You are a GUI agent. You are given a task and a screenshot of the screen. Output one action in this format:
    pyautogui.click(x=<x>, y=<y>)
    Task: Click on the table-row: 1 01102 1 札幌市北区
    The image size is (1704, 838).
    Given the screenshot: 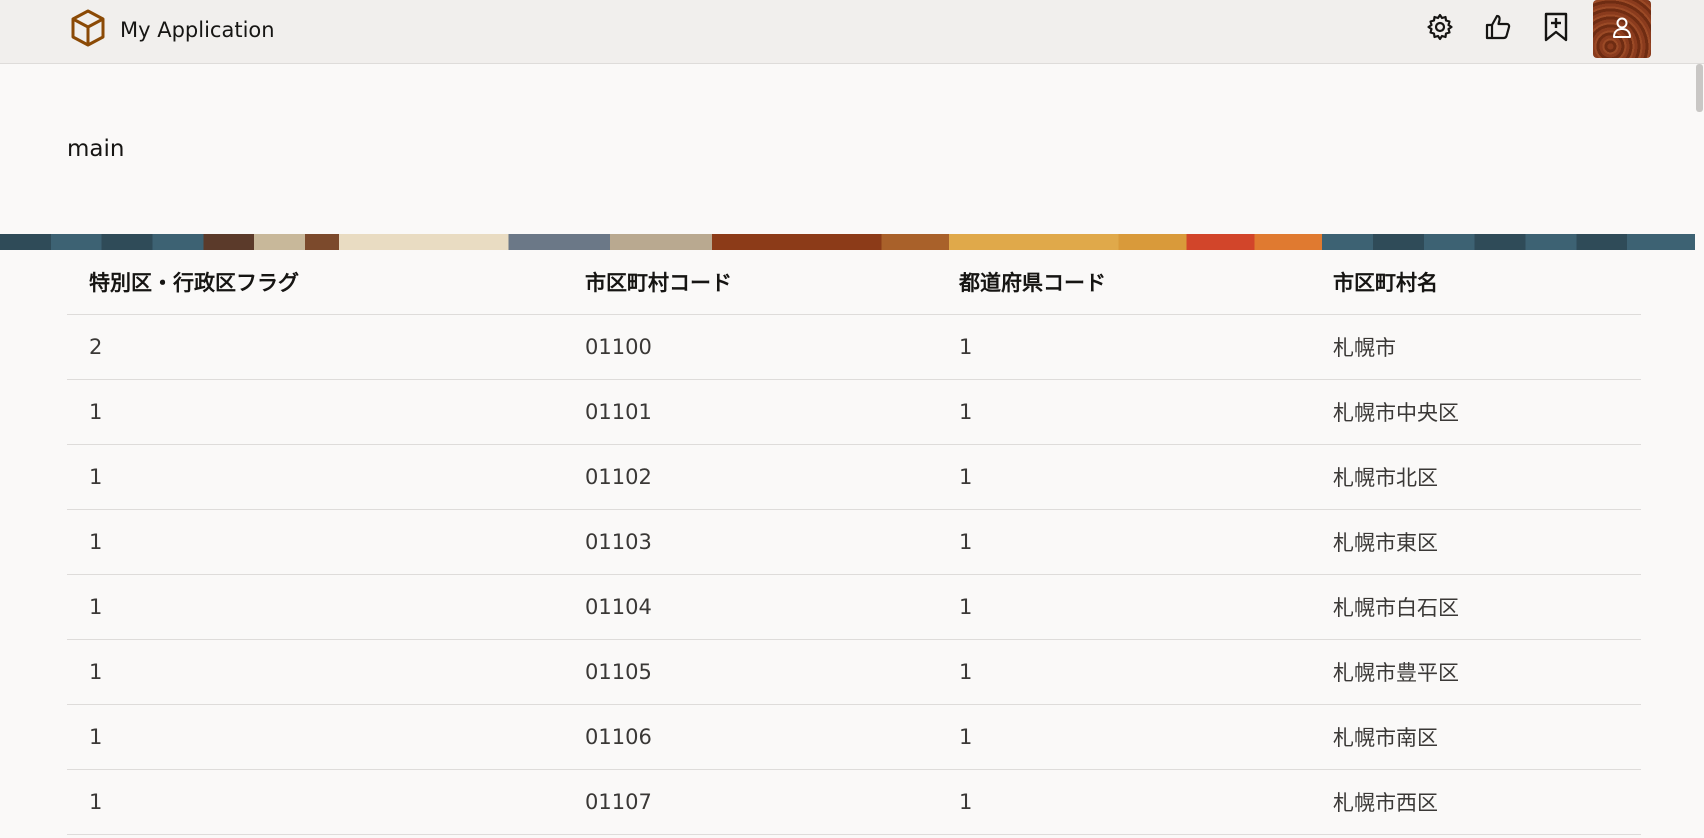 What is the action you would take?
    pyautogui.click(x=854, y=477)
    